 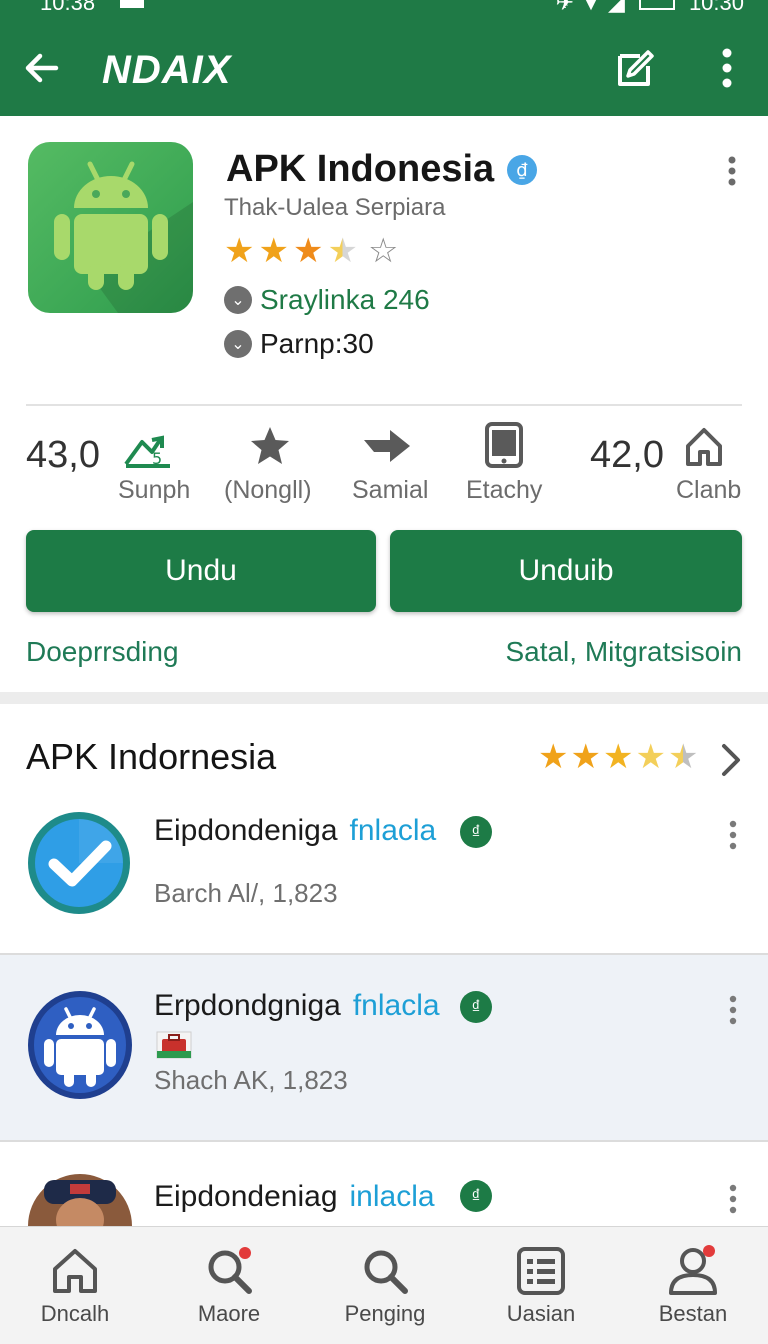 I want to click on meta-line-size: ⌄ Parnp:30, so click(x=299, y=344).